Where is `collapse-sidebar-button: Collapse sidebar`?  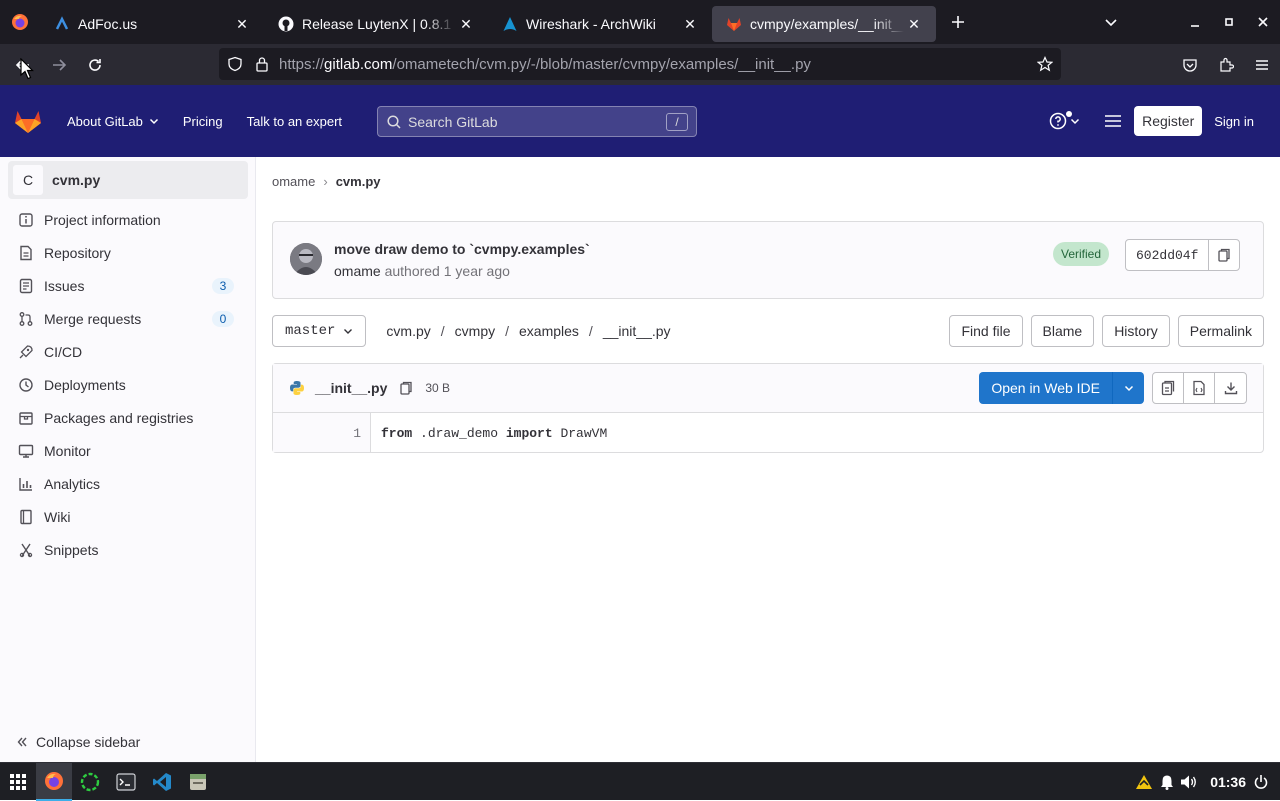 collapse-sidebar-button: Collapse sidebar is located at coordinates (78, 742).